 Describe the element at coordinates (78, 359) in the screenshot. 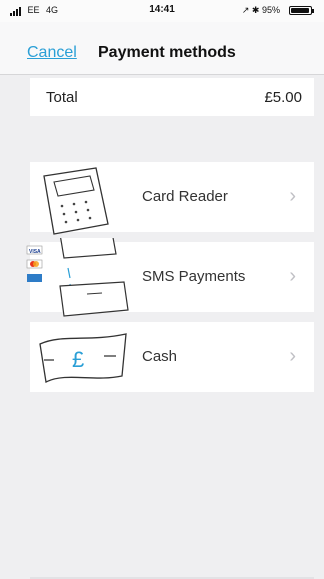

I see `pound-symbol: £` at that location.